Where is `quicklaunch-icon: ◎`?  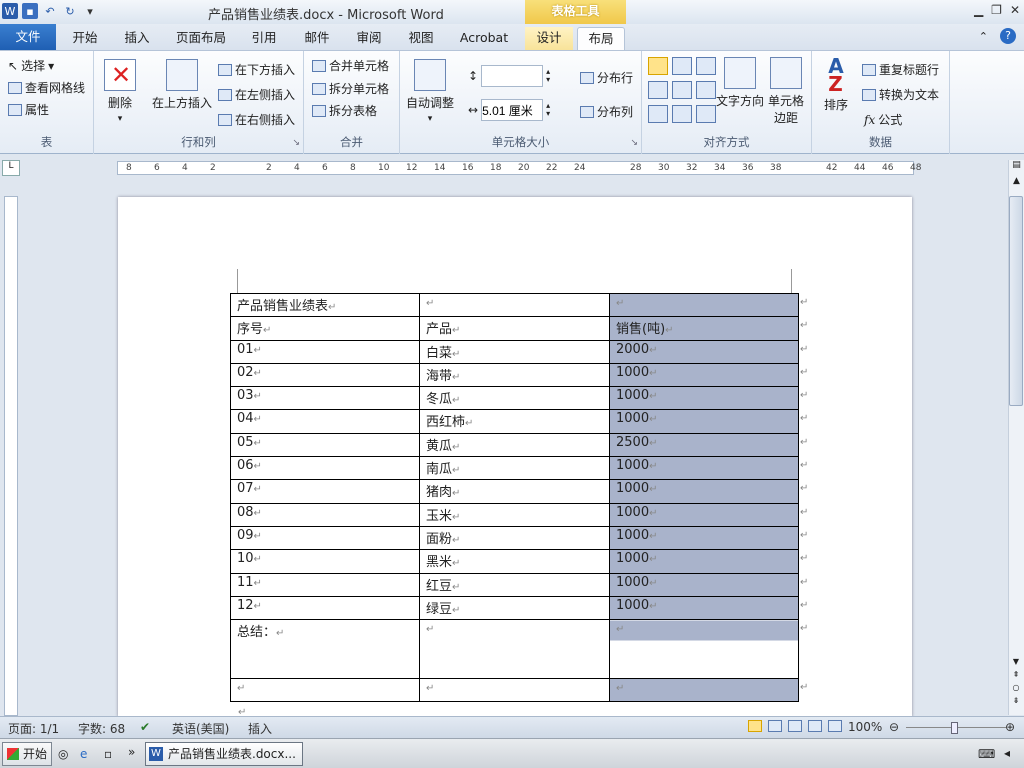
quicklaunch-icon: ◎ is located at coordinates (63, 754).